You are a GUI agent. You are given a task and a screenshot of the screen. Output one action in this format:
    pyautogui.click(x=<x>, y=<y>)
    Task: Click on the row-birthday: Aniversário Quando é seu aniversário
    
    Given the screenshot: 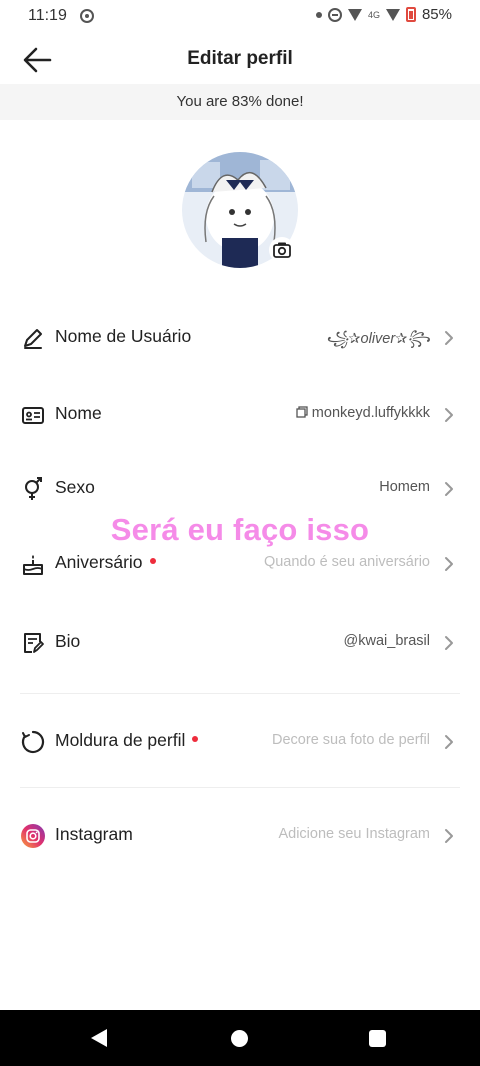 What is the action you would take?
    pyautogui.click(x=240, y=563)
    